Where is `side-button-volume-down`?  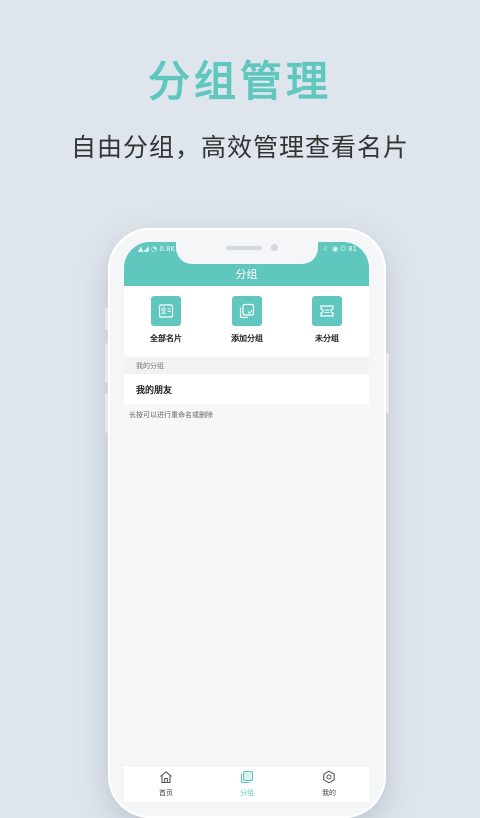 side-button-volume-down is located at coordinates (106, 413).